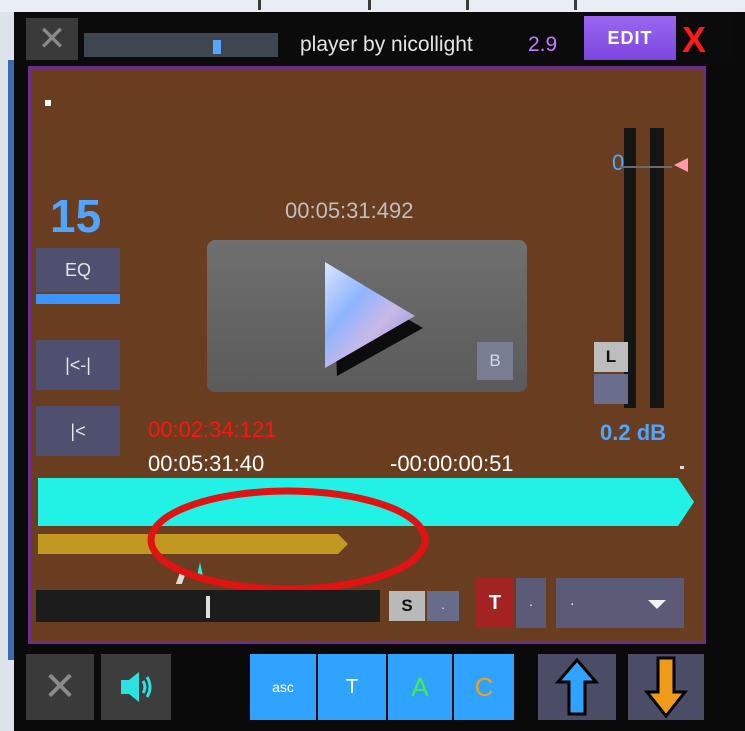 Image resolution: width=745 pixels, height=731 pixels. I want to click on volume-slider-thumb, so click(217, 47).